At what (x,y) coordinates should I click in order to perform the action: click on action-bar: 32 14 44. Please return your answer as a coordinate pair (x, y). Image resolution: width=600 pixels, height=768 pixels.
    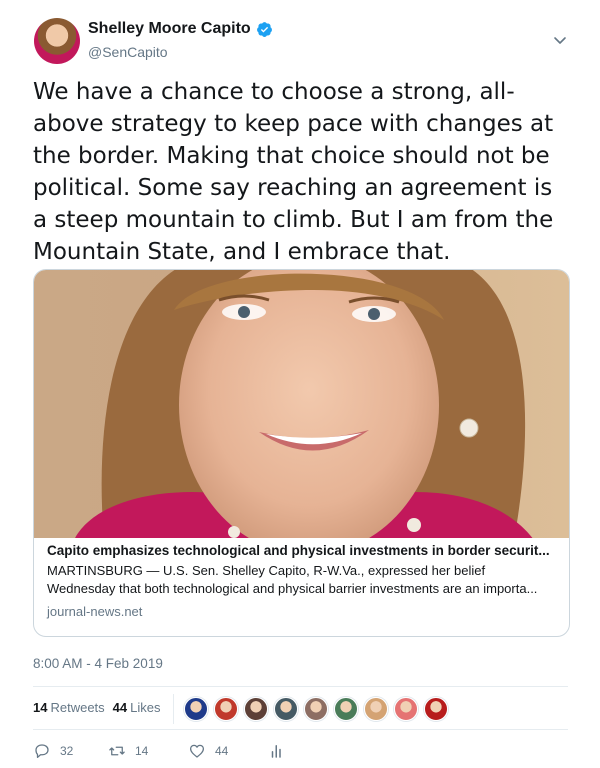
    Looking at the image, I should click on (159, 751).